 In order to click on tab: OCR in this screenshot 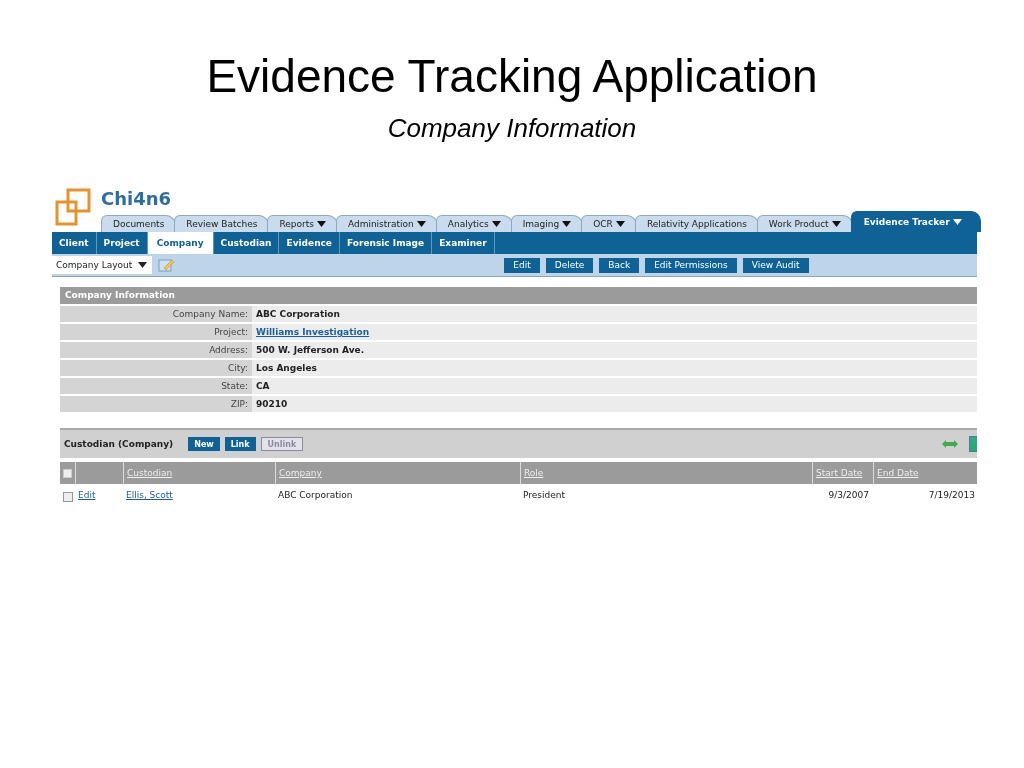, I will do `click(609, 223)`.